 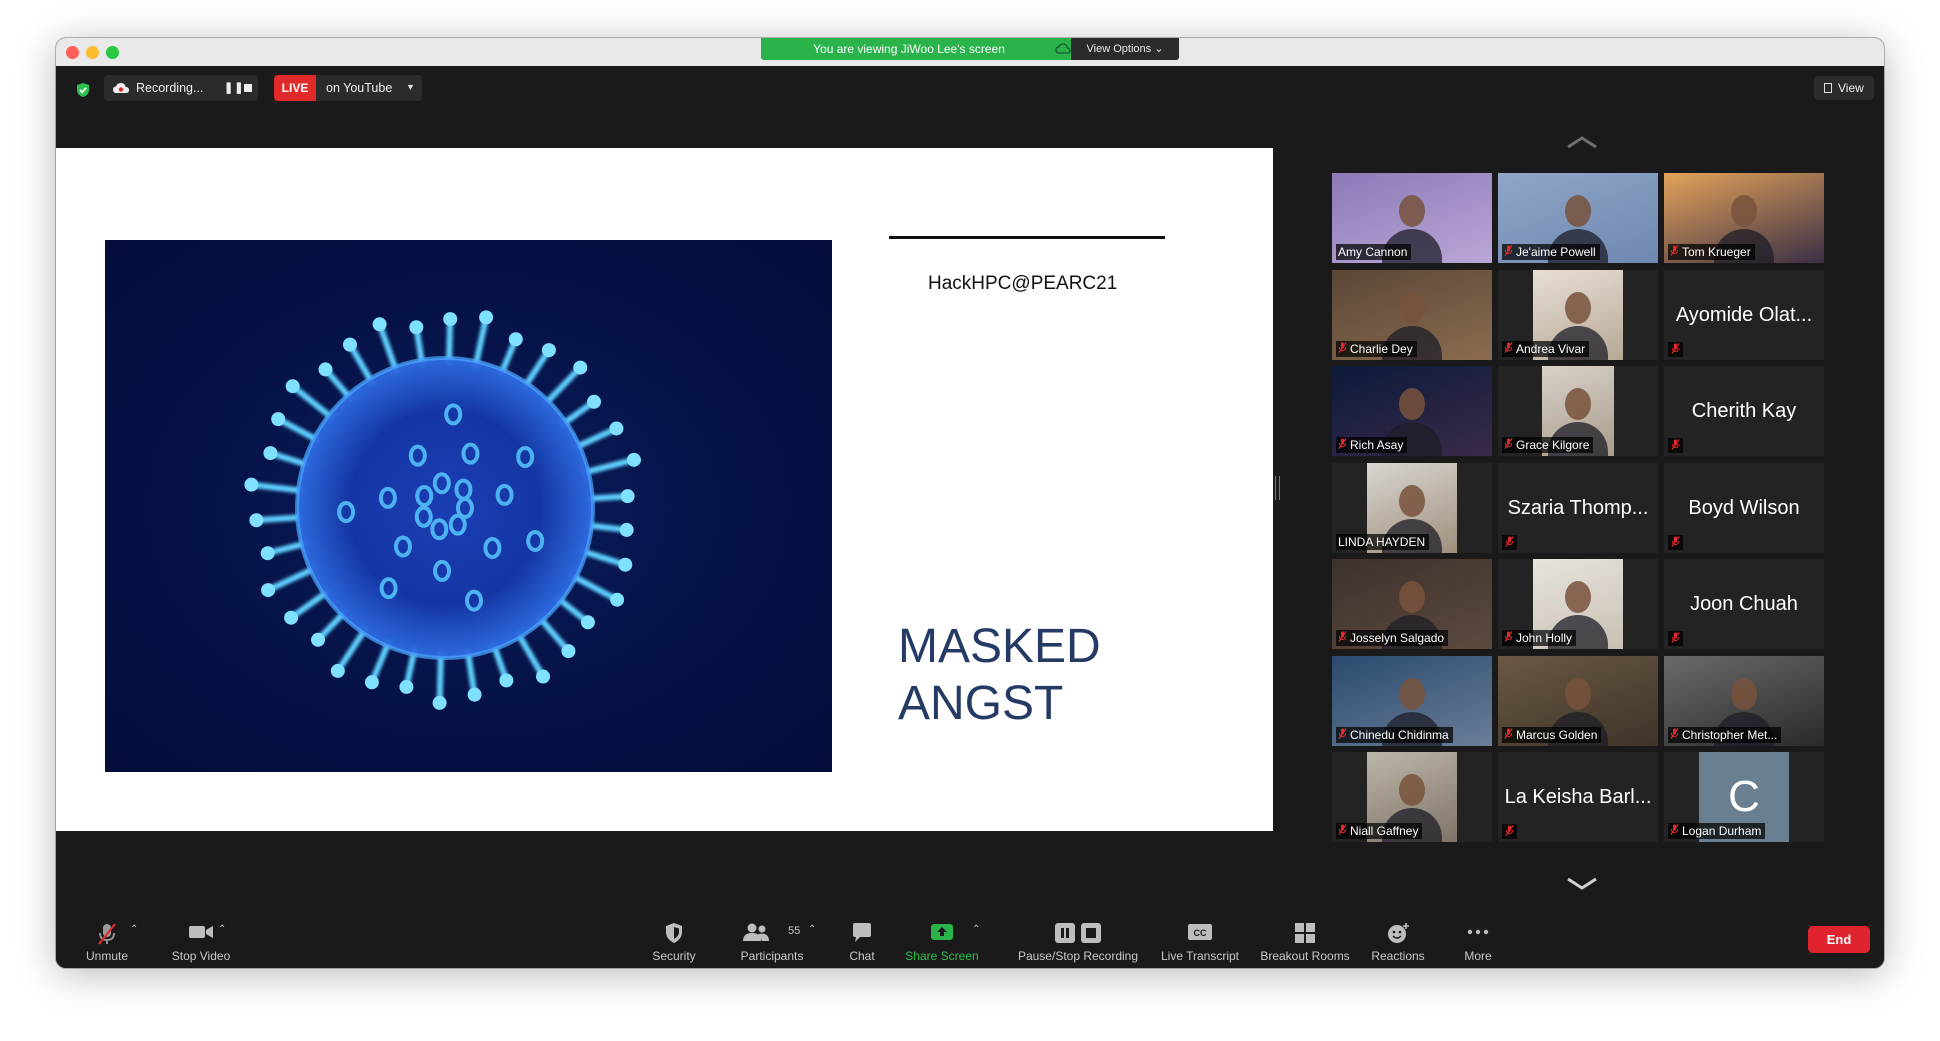 I want to click on breakout-rooms-label: Breakout Rooms, so click(x=1305, y=956).